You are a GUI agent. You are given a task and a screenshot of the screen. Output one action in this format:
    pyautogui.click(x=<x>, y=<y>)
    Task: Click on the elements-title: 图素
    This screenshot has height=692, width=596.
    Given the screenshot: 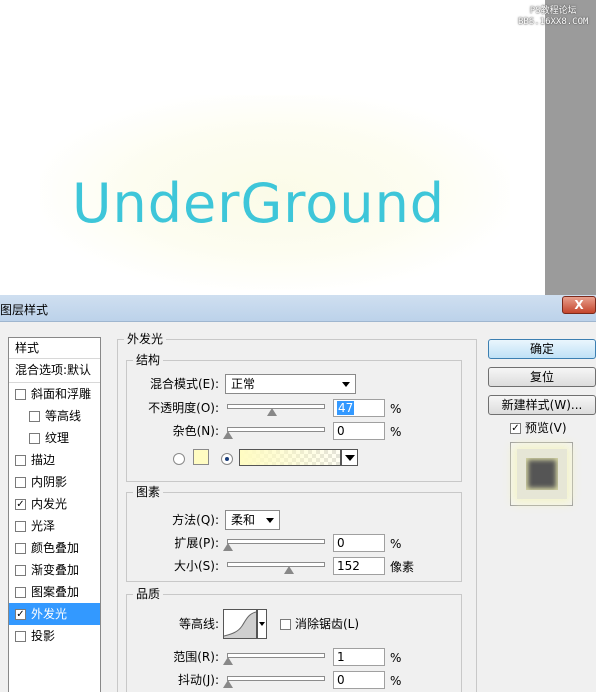 What is the action you would take?
    pyautogui.click(x=148, y=492)
    